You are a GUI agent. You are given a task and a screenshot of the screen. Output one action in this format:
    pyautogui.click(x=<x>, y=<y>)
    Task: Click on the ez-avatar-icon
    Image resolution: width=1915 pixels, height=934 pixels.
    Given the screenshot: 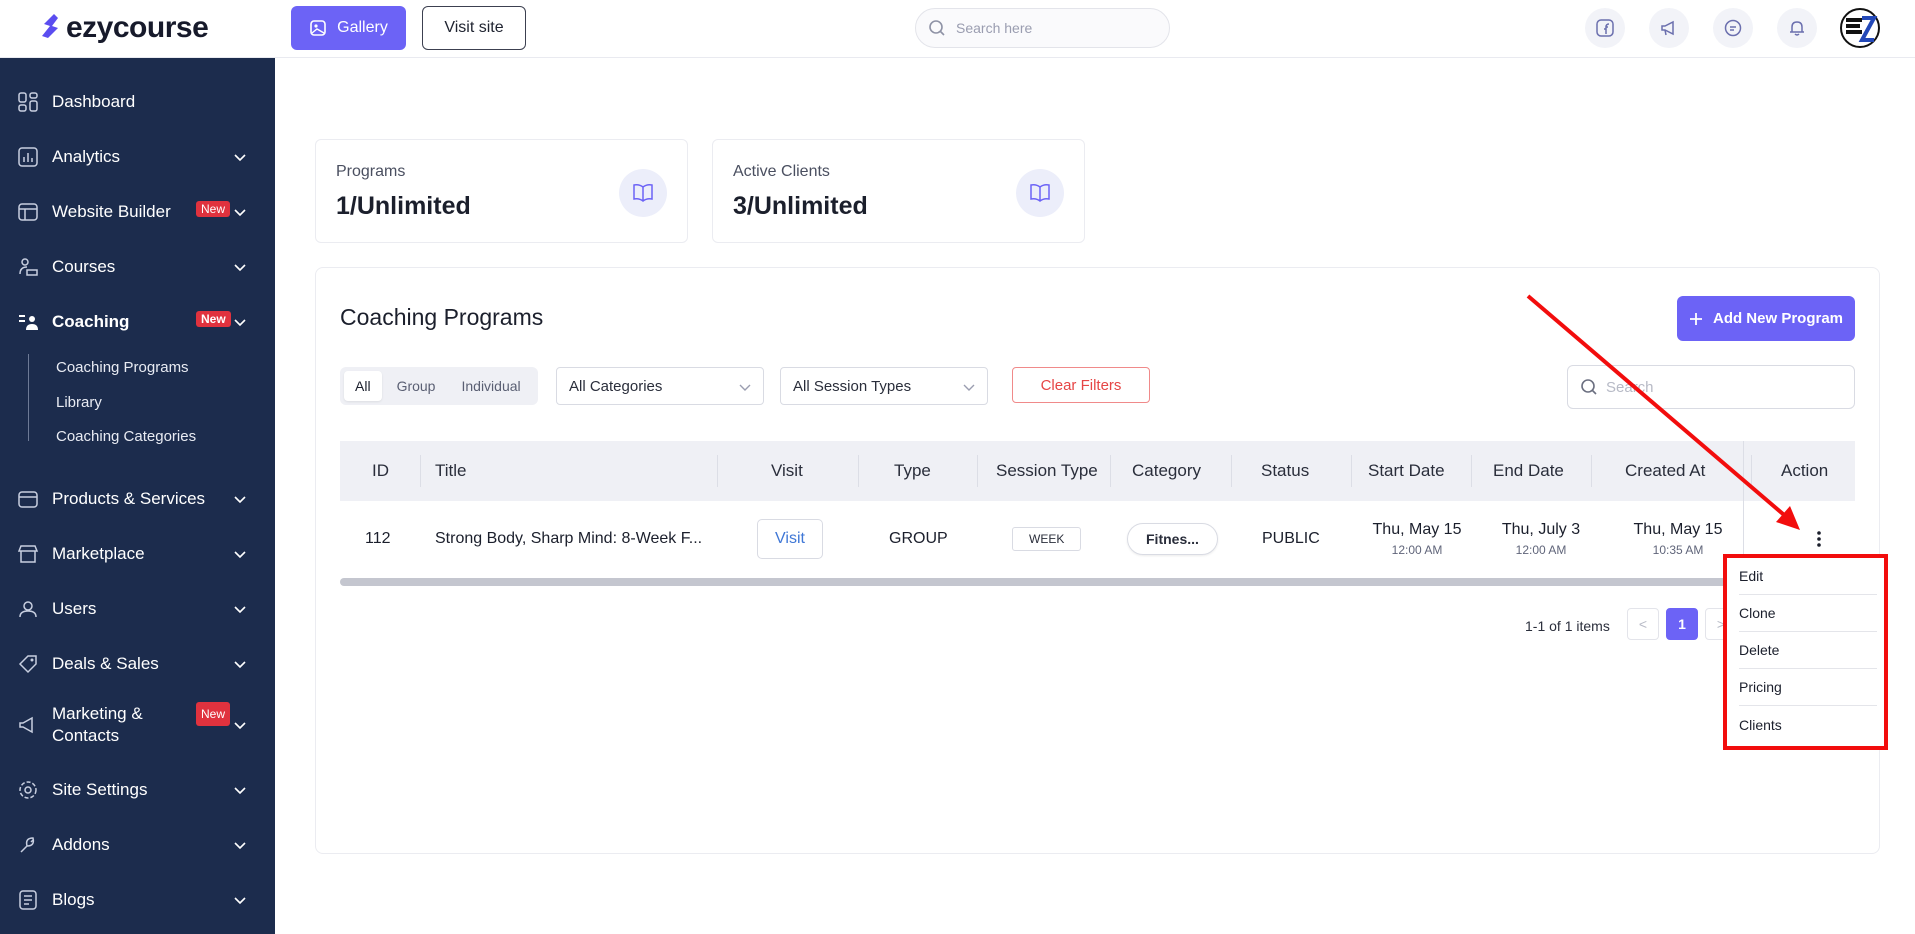 What is the action you would take?
    pyautogui.click(x=1860, y=28)
    